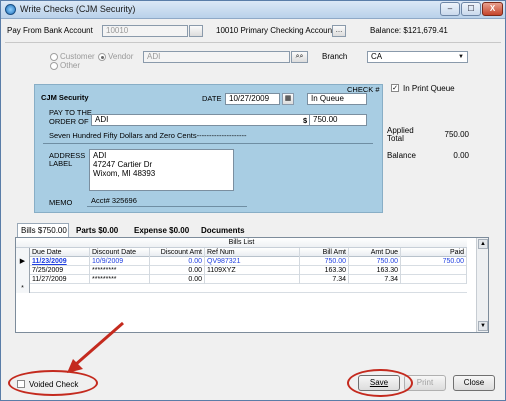 The image size is (506, 401). I want to click on company-name: CJM Security, so click(65, 97).